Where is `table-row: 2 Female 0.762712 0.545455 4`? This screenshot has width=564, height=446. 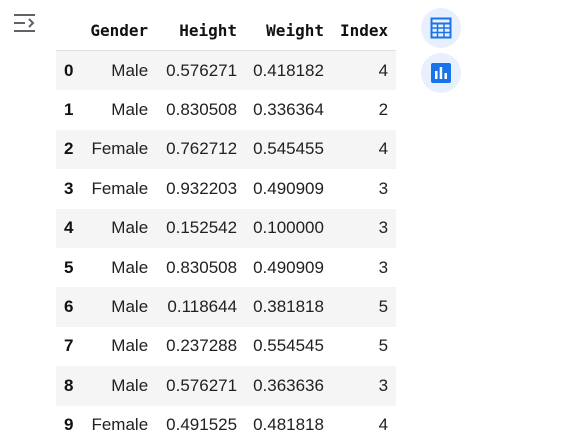 table-row: 2 Female 0.762712 0.545455 4 is located at coordinates (226, 149).